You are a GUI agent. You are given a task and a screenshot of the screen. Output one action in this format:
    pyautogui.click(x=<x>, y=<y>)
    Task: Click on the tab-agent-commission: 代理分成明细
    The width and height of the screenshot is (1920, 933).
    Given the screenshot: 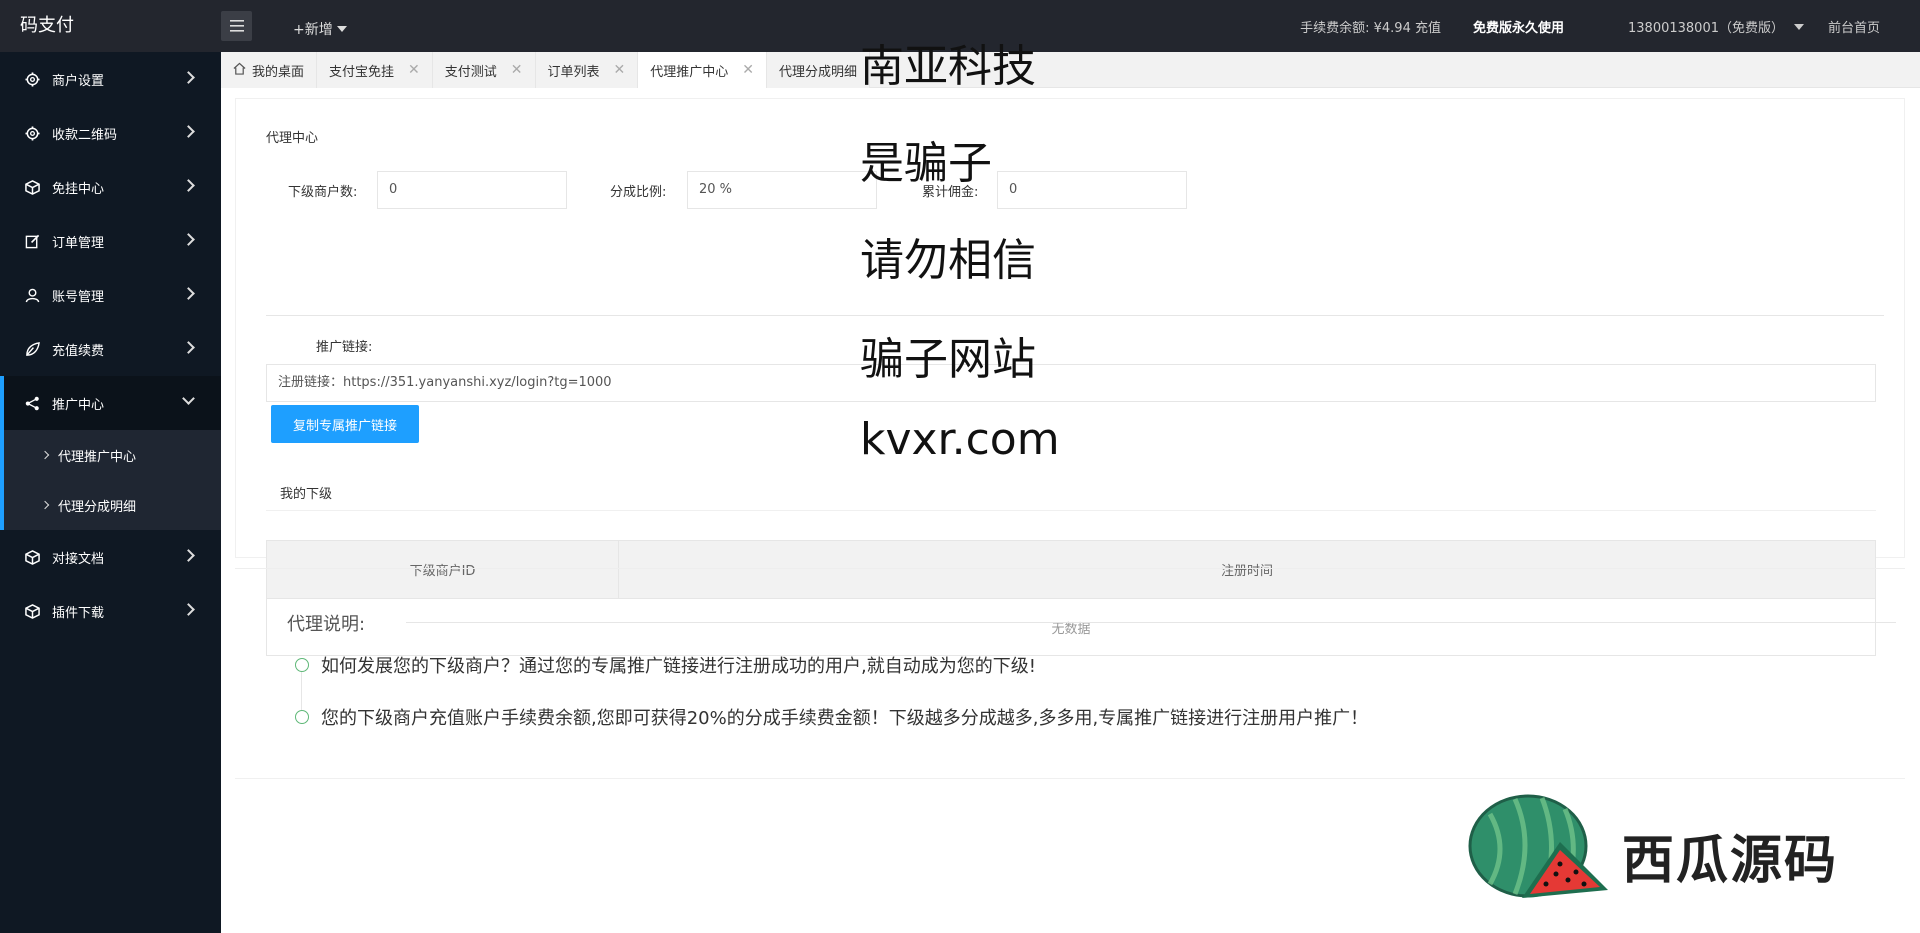 What is the action you would take?
    pyautogui.click(x=819, y=70)
    